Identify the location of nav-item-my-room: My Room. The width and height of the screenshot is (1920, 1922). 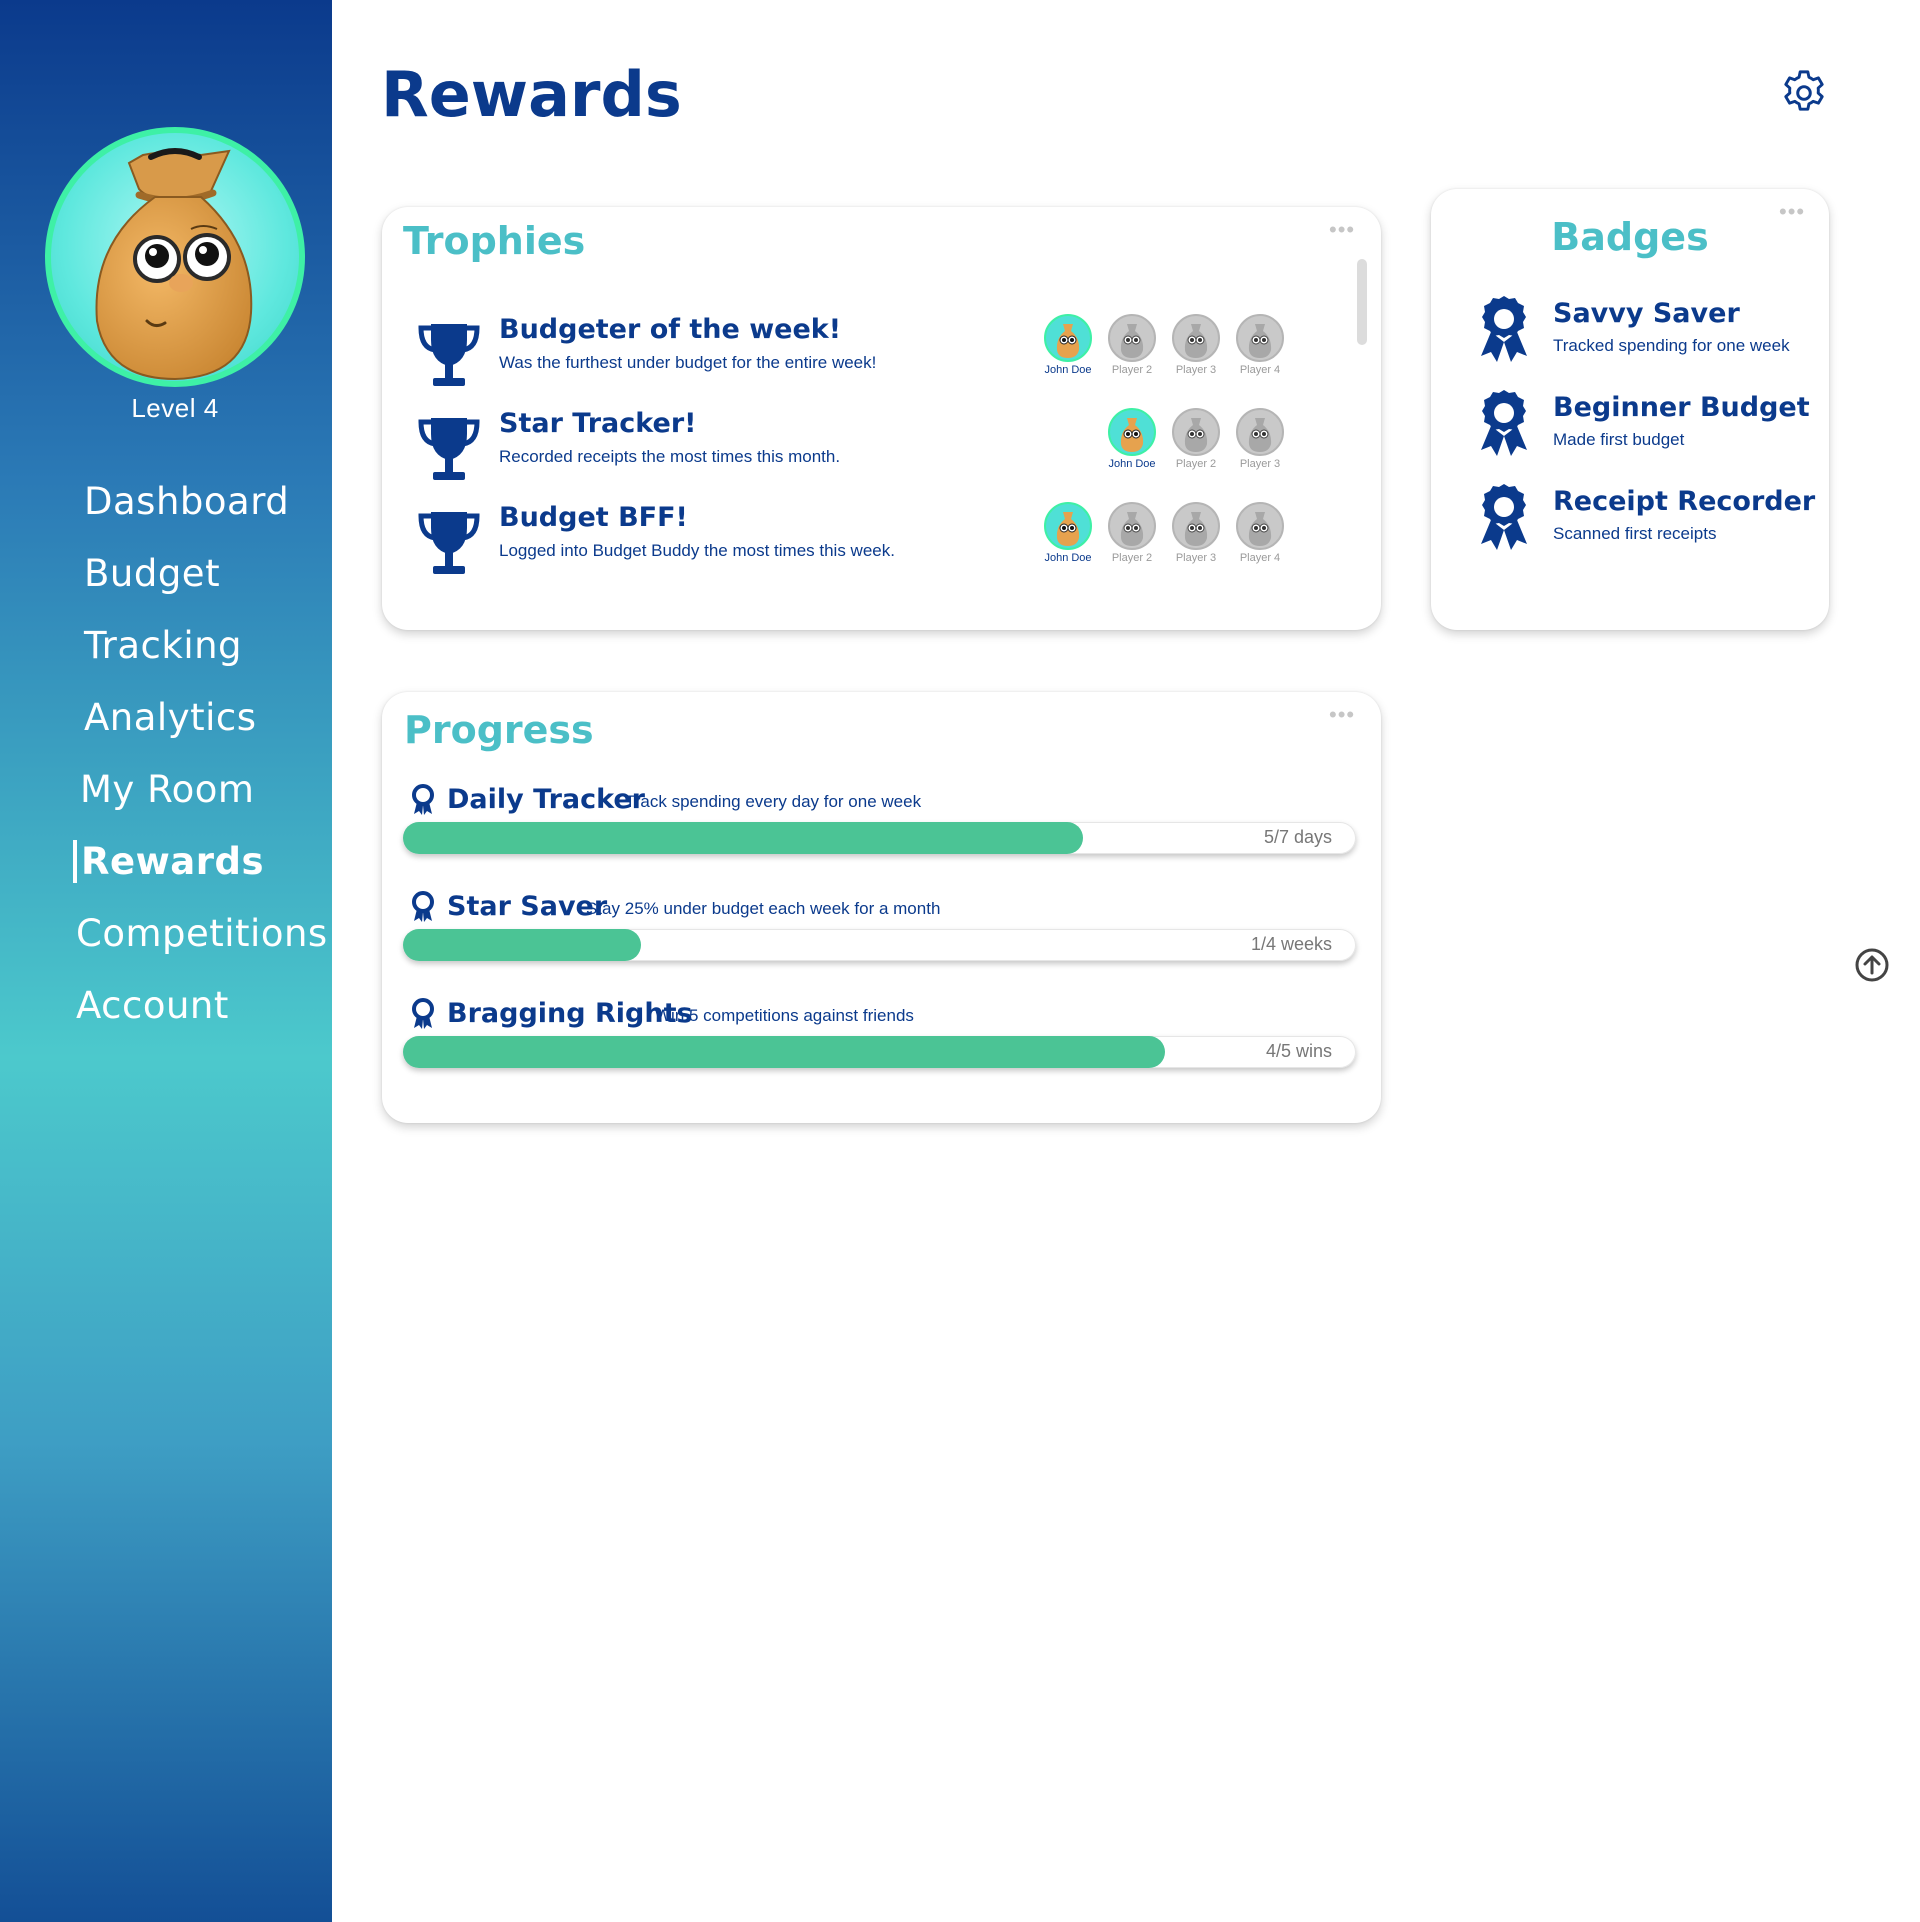
(167, 789).